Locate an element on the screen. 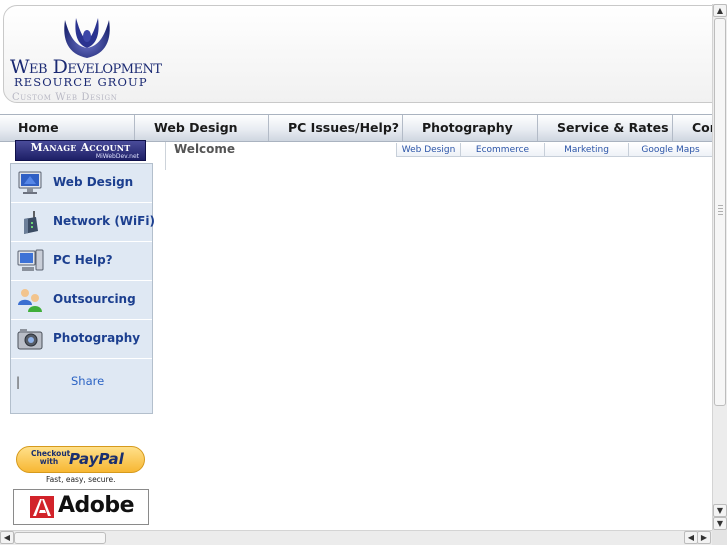 The width and height of the screenshot is (727, 545). subtab-google-maps: Google Maps is located at coordinates (670, 150).